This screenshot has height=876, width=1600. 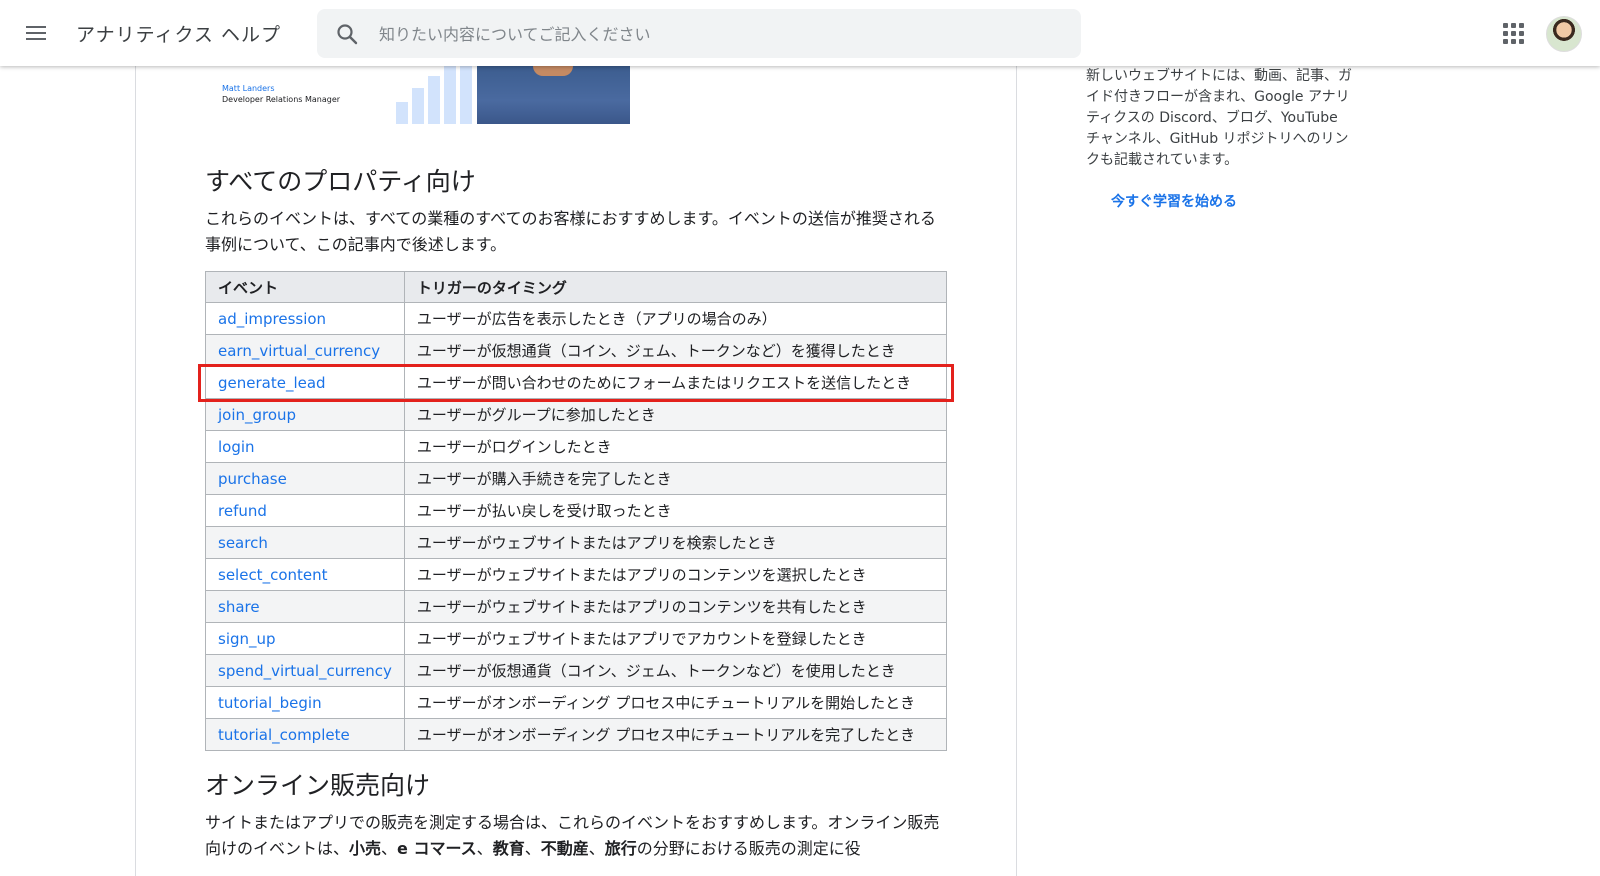 What do you see at coordinates (675, 542) in the screenshot?
I see `trigger-cell: ユーザーがウェブサイトまたはアプリを検索したとき` at bounding box center [675, 542].